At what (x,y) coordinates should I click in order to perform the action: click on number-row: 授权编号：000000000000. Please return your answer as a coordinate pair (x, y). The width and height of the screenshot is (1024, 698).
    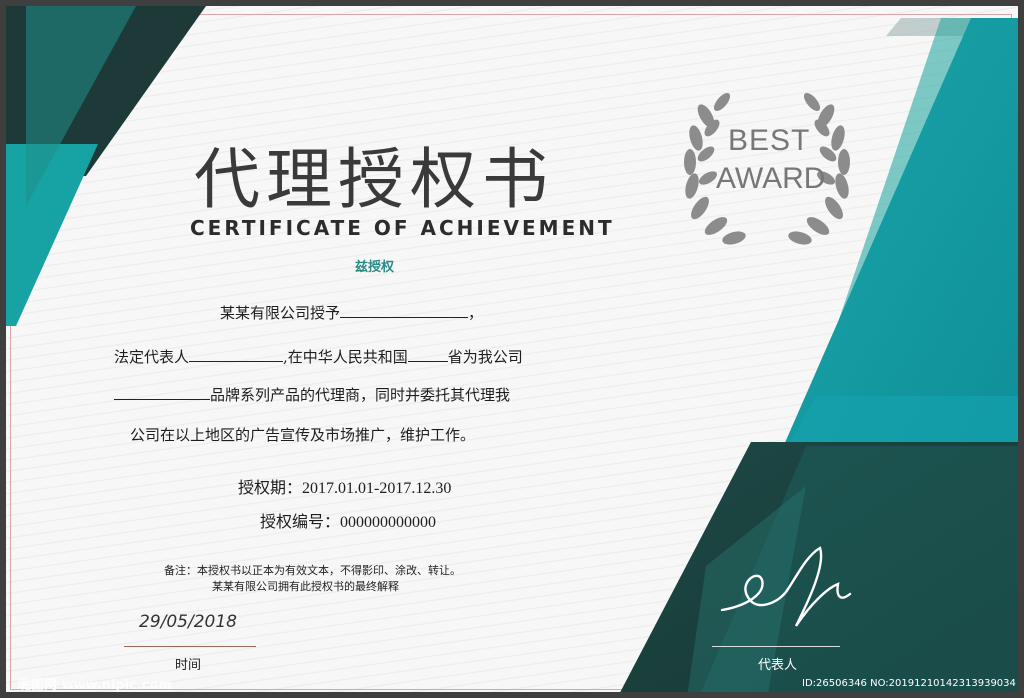
    Looking at the image, I should click on (348, 520).